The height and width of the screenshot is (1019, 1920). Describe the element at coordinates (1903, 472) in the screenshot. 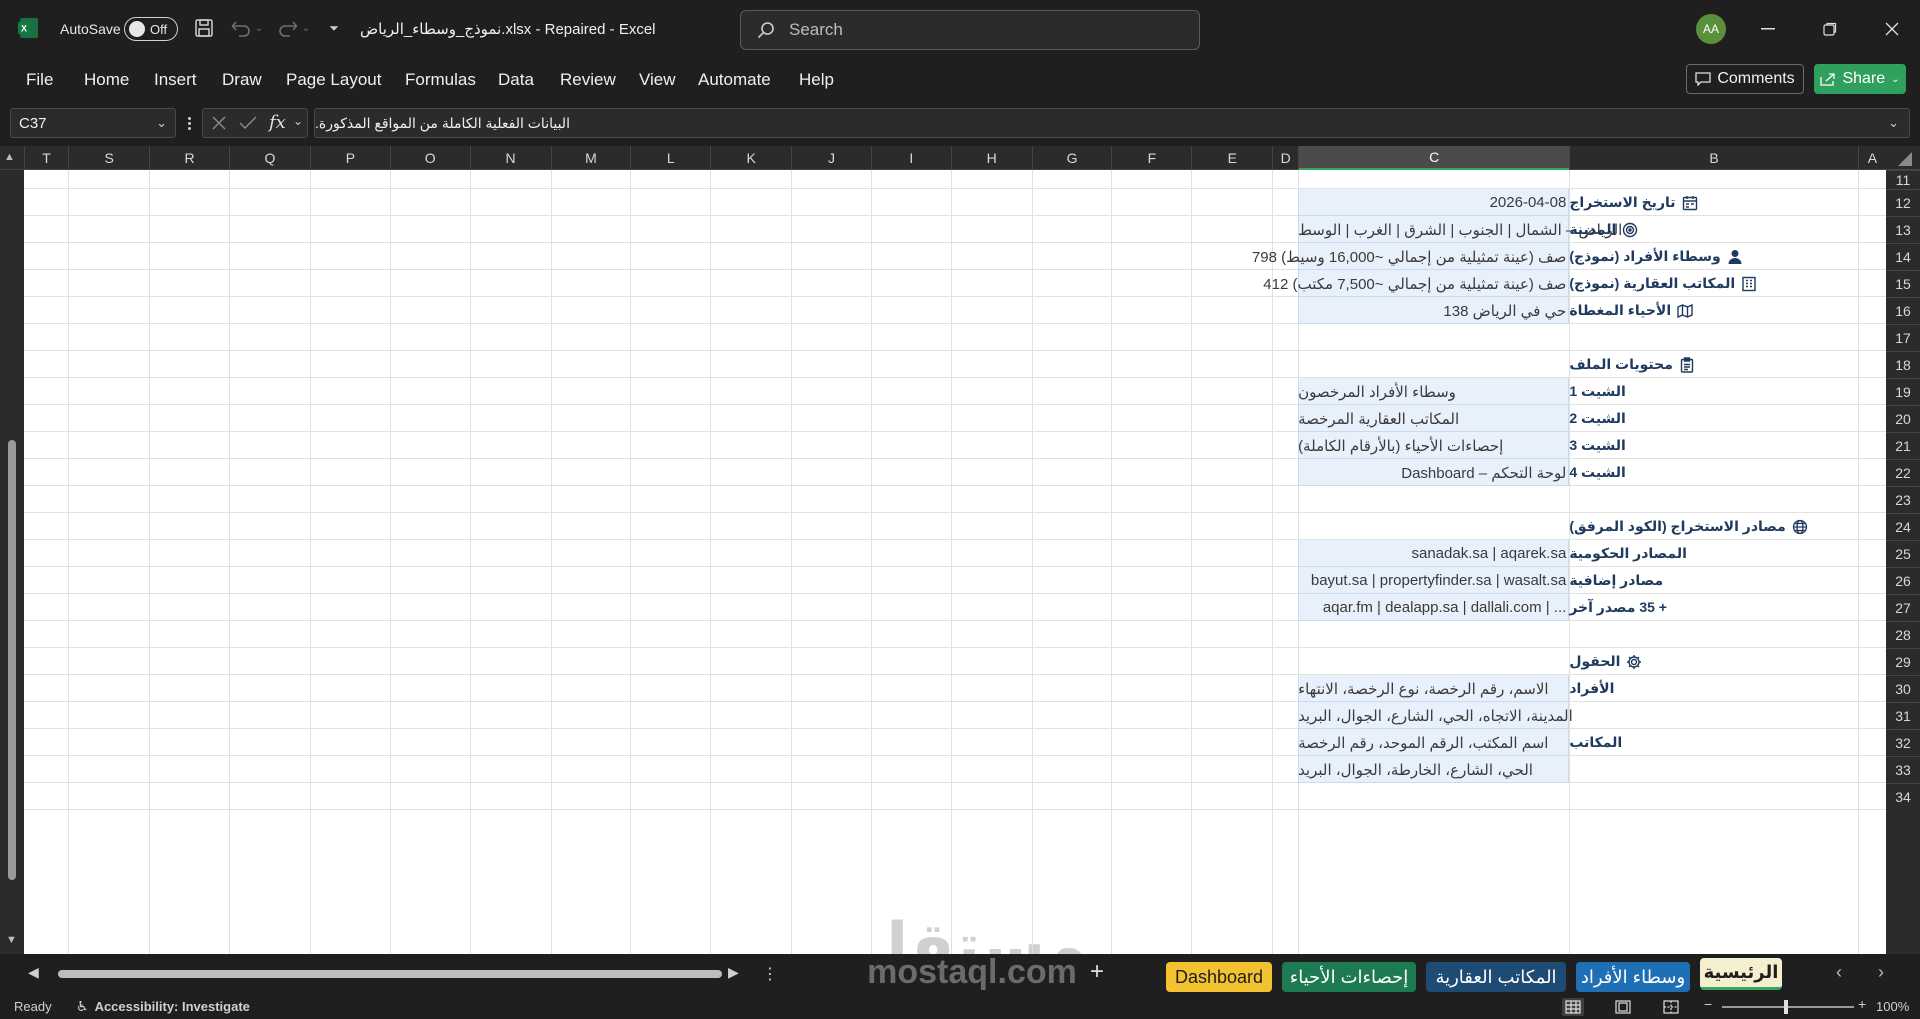

I see `row-header-22: 22` at that location.